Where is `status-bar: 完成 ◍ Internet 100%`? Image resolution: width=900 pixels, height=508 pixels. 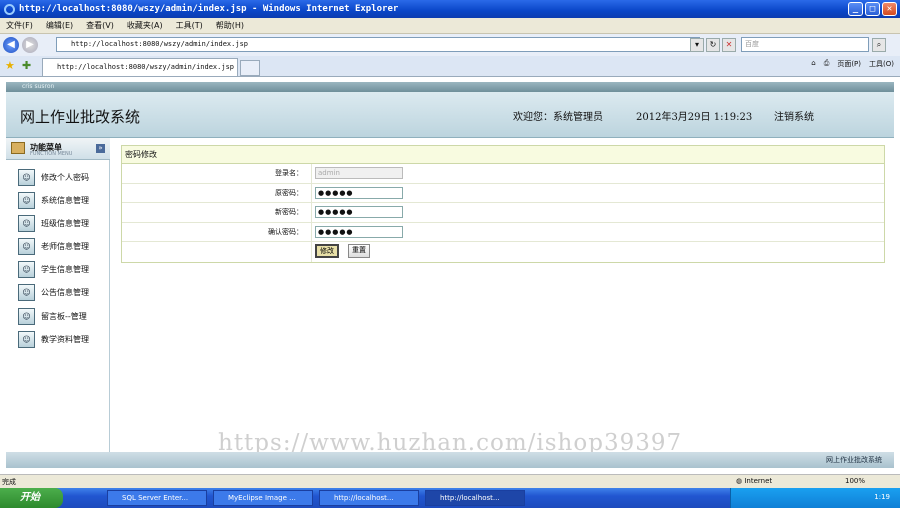 status-bar: 完成 ◍ Internet 100% is located at coordinates (450, 481).